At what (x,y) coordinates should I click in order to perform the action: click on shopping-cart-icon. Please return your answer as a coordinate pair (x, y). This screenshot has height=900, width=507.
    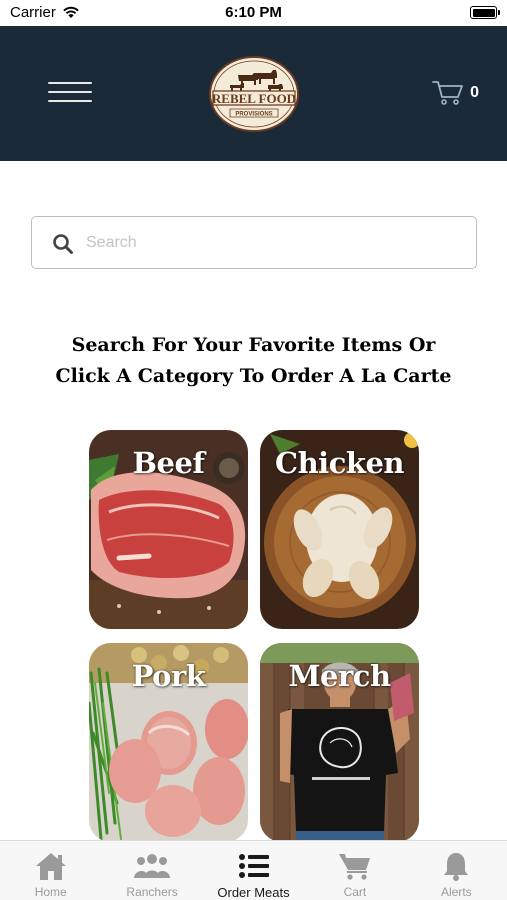
    Looking at the image, I should click on (447, 93).